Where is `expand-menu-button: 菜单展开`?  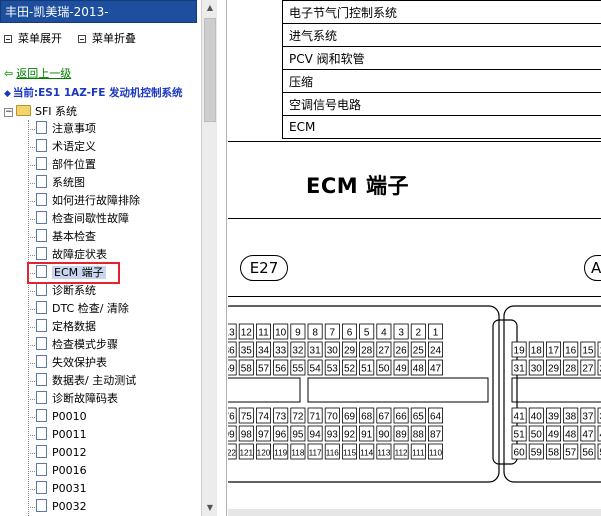
expand-menu-button: 菜单展开 is located at coordinates (33, 38).